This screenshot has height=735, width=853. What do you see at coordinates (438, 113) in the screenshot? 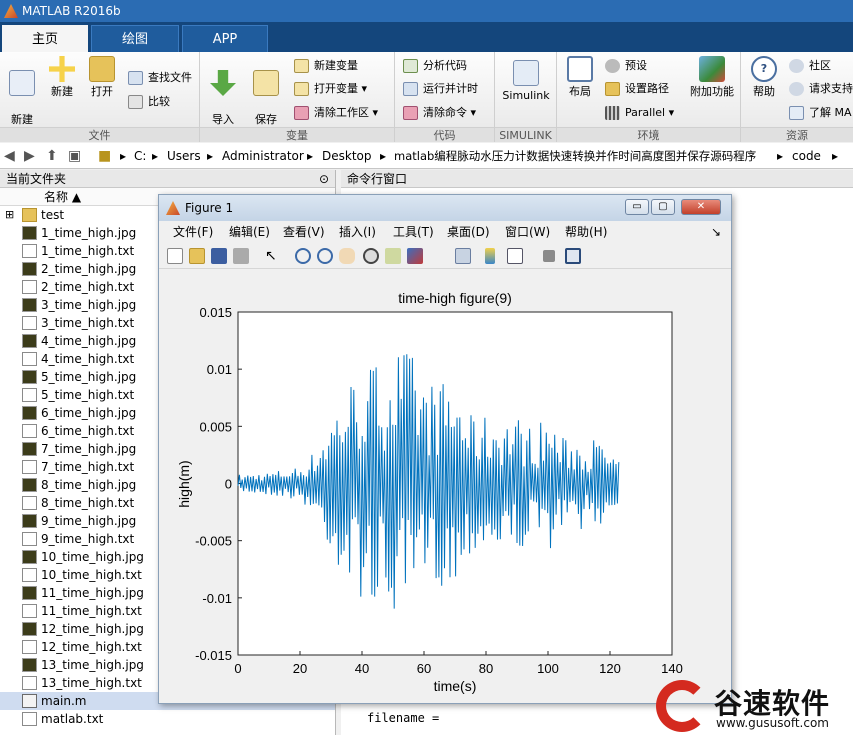
I see `clear-commands-button: 清除命令 ▾` at bounding box center [438, 113].